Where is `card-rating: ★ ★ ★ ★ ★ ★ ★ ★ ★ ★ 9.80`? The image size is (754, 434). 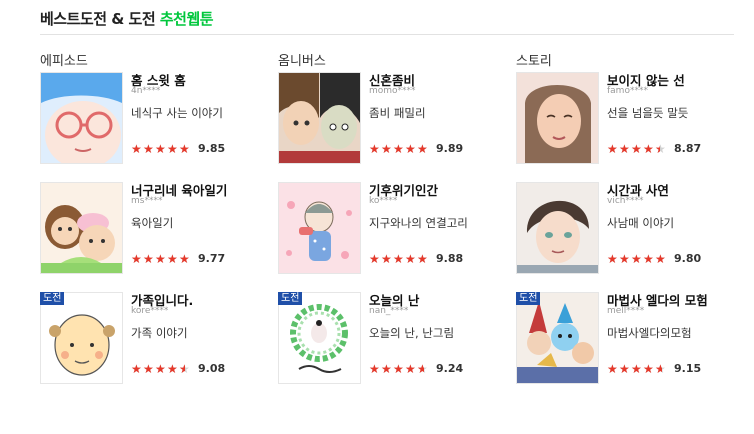 card-rating: ★ ★ ★ ★ ★ ★ ★ ★ ★ ★ 9.80 is located at coordinates (654, 258).